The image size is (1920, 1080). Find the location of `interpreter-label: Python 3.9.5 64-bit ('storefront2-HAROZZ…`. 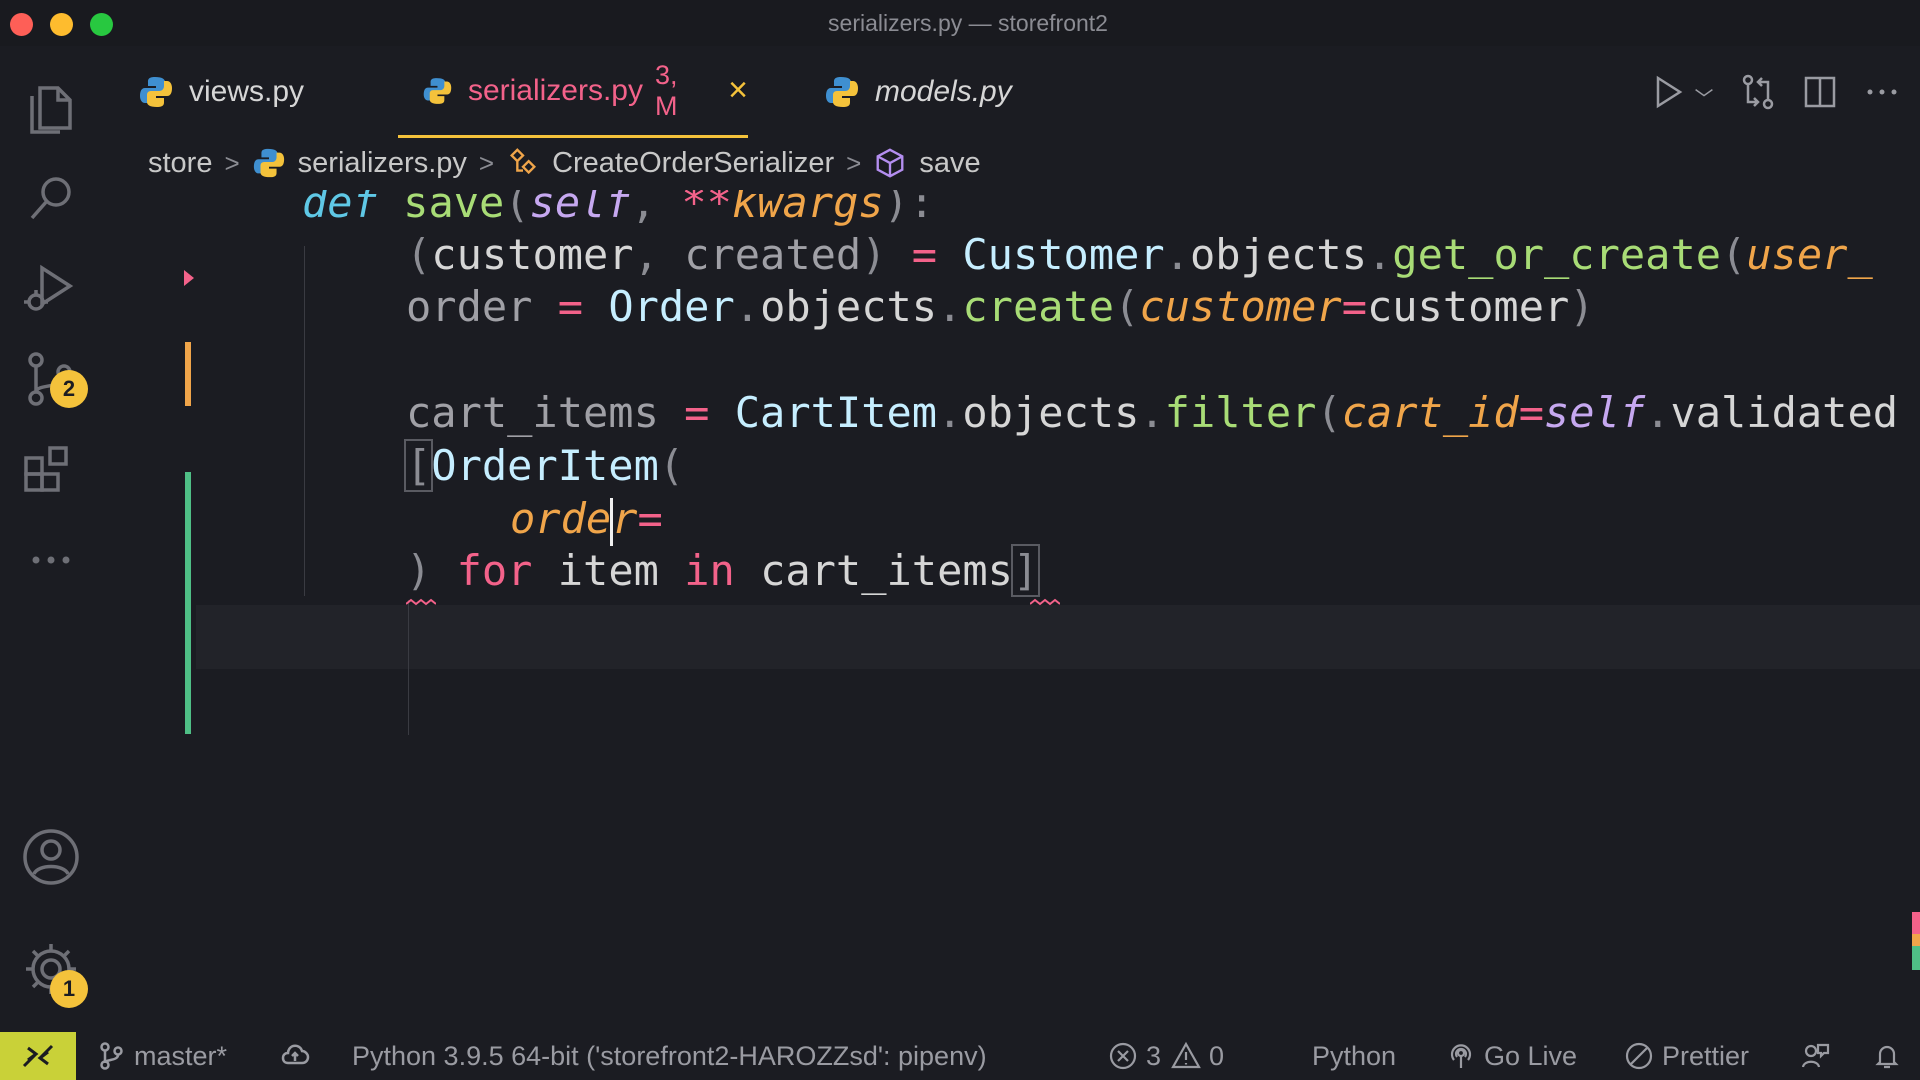

interpreter-label: Python 3.9.5 64-bit ('storefront2-HAROZZ… is located at coordinates (669, 1055).